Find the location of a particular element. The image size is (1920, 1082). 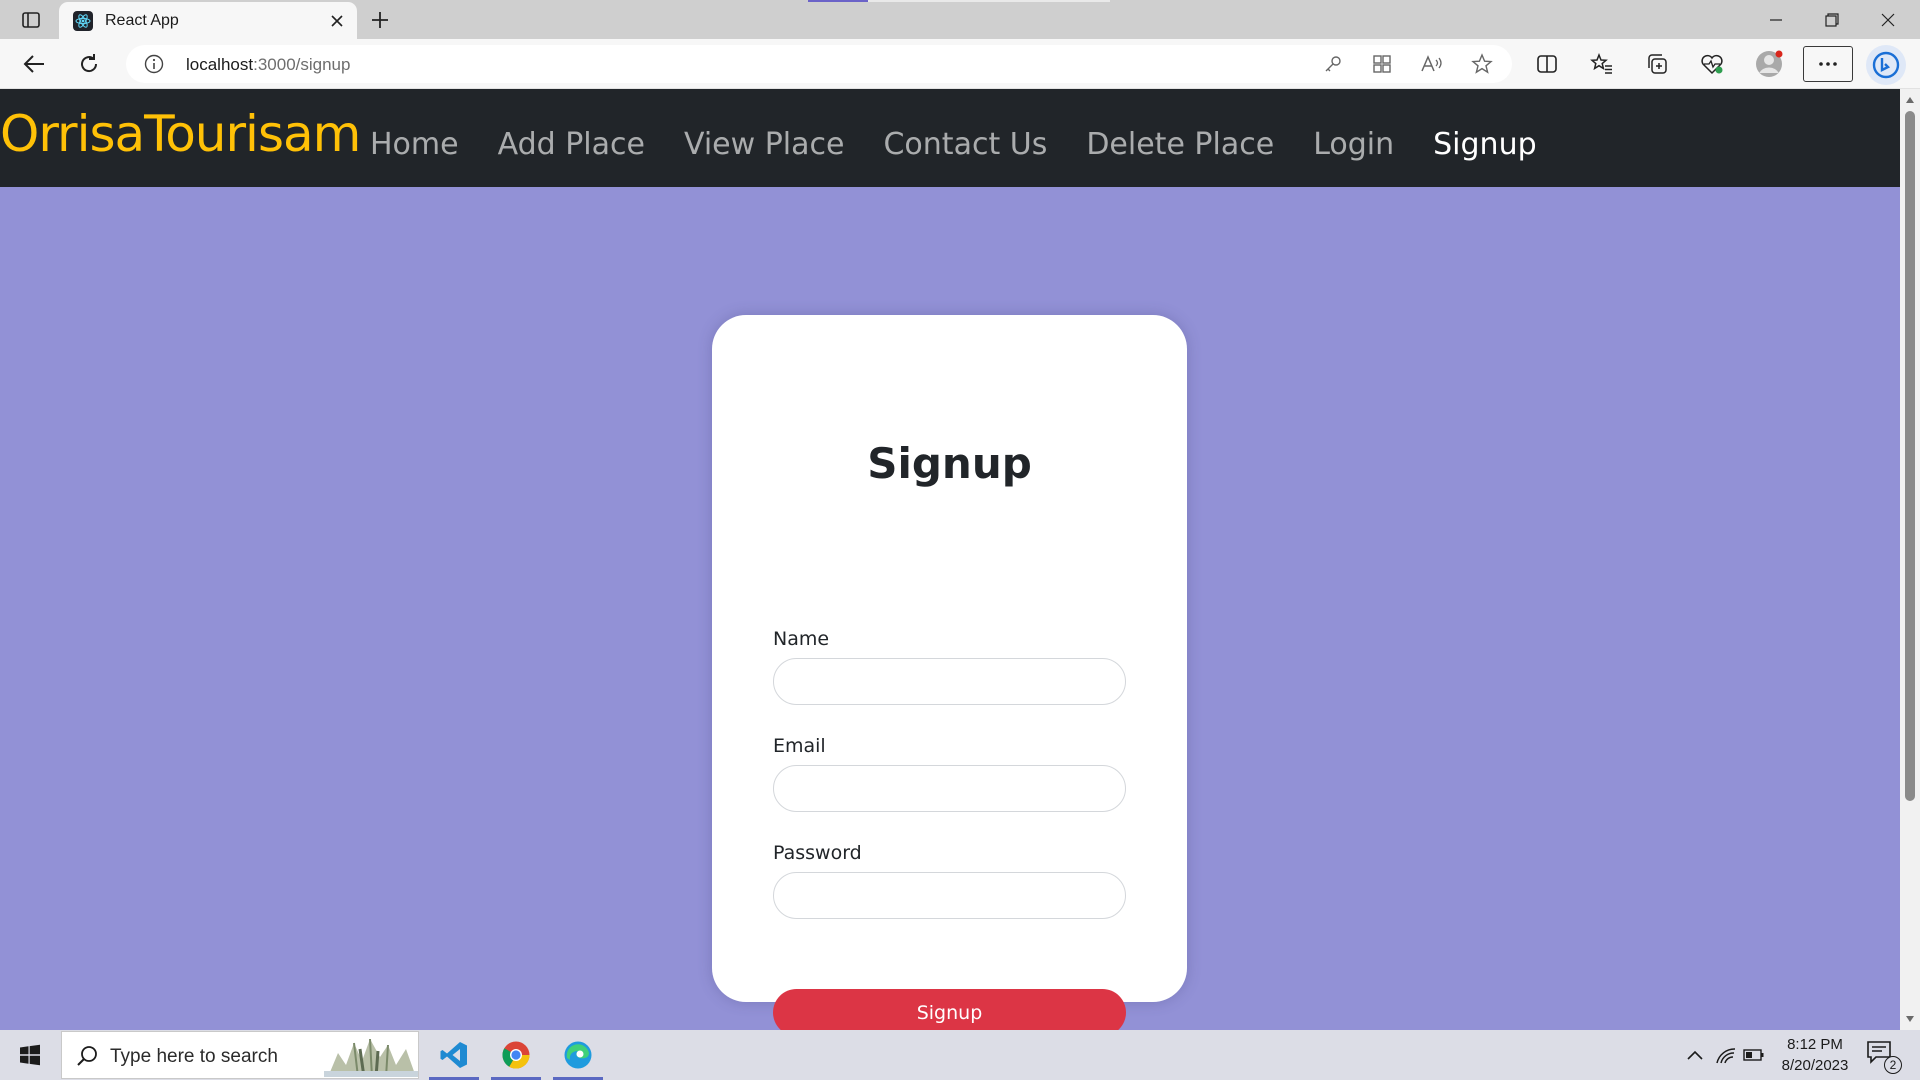

signup-button: Signup is located at coordinates (949, 1009).